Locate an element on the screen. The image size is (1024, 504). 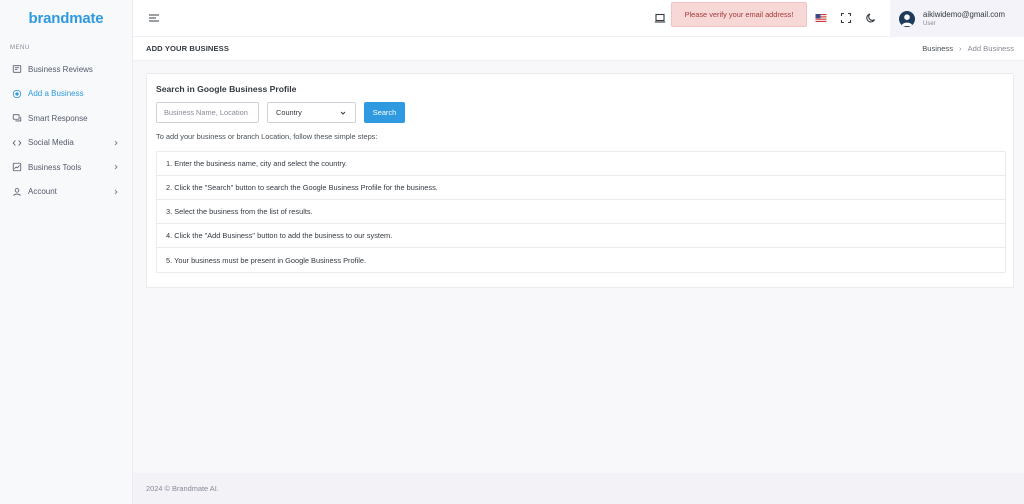
plus-circle-icon is located at coordinates (17, 94).